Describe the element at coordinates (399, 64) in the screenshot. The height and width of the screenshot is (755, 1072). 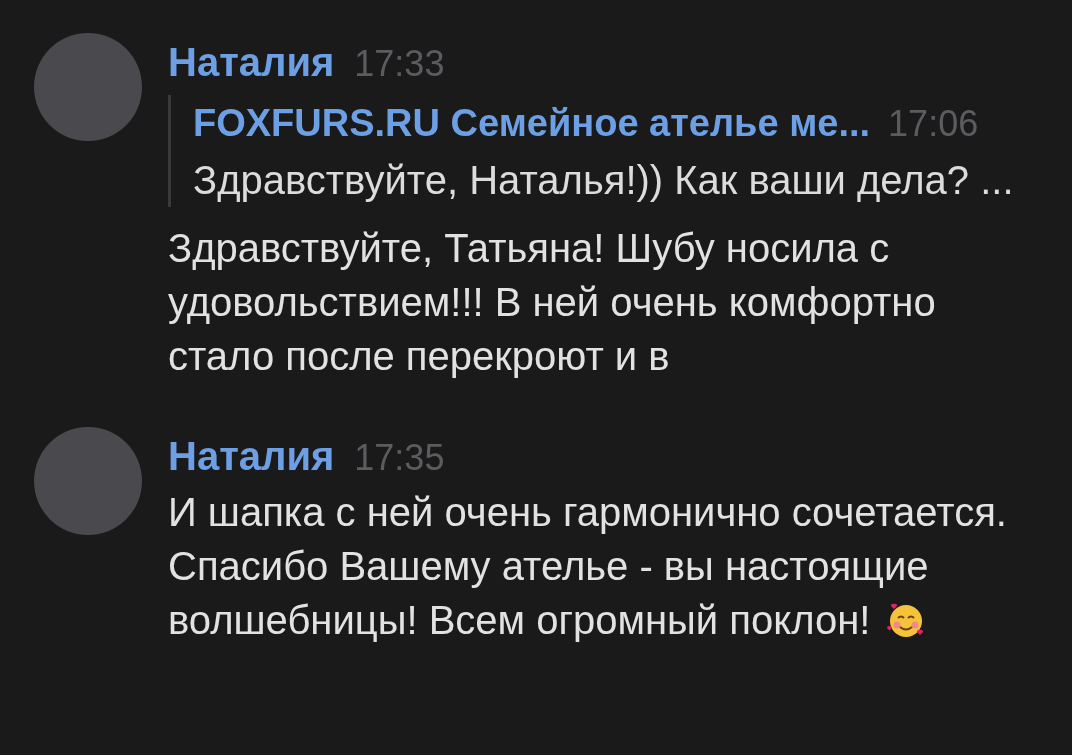
I see `message-time: 17:33` at that location.